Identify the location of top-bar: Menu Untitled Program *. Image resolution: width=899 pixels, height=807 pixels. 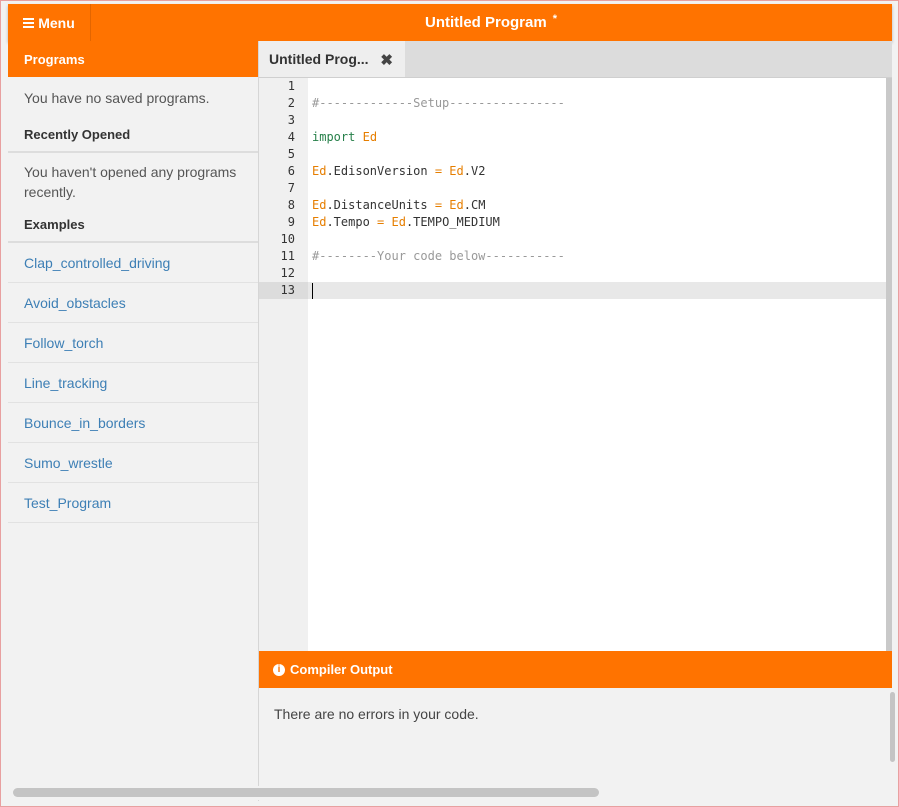
(450, 22).